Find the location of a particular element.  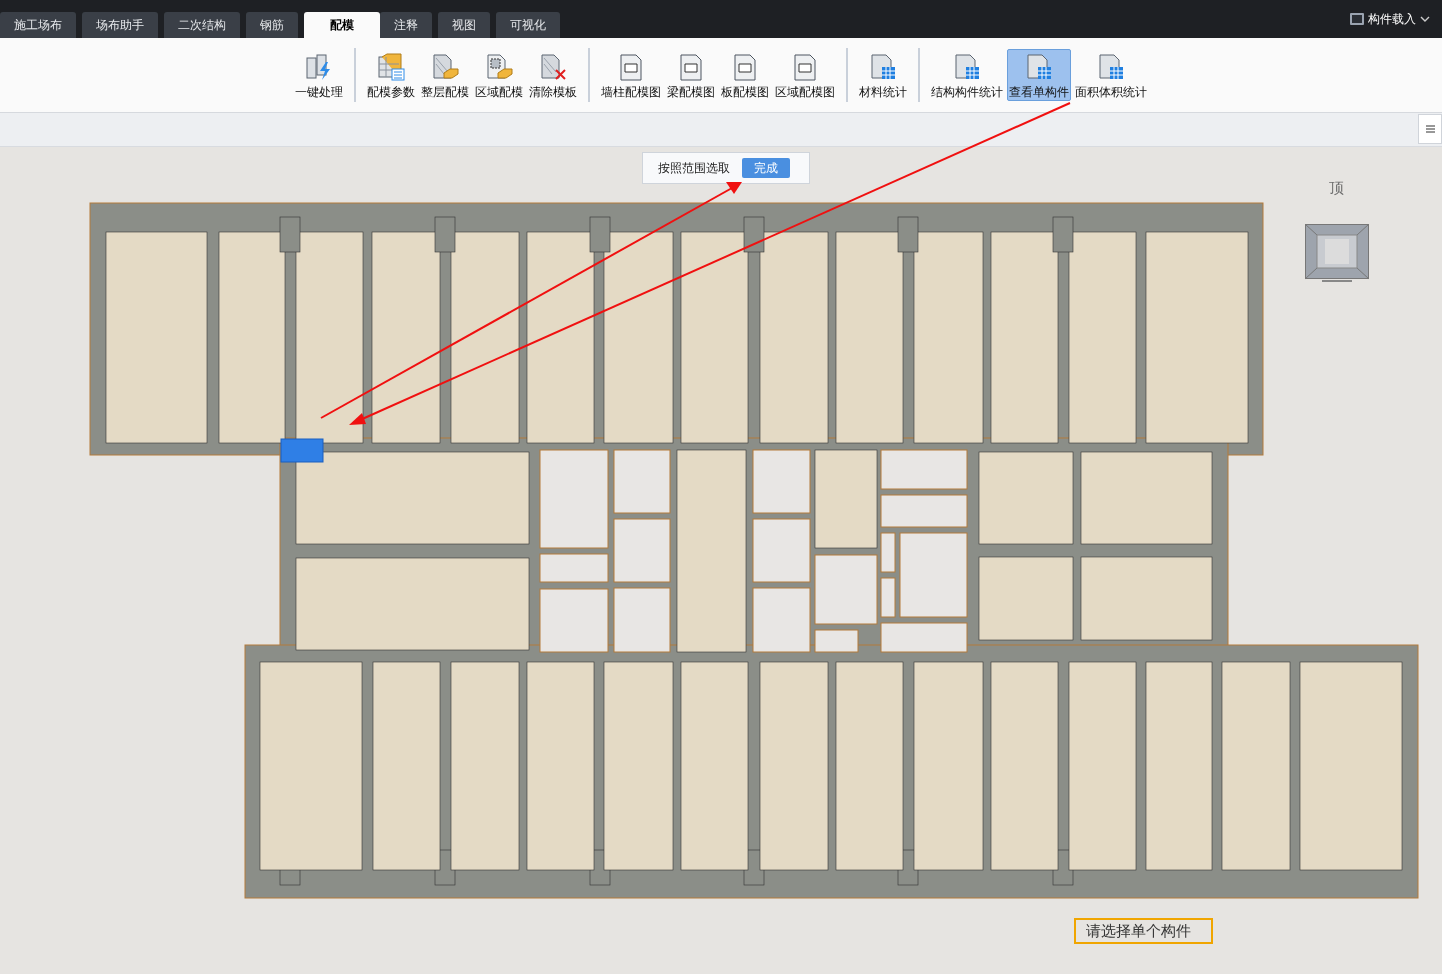

menu-icon is located at coordinates (1430, 129).